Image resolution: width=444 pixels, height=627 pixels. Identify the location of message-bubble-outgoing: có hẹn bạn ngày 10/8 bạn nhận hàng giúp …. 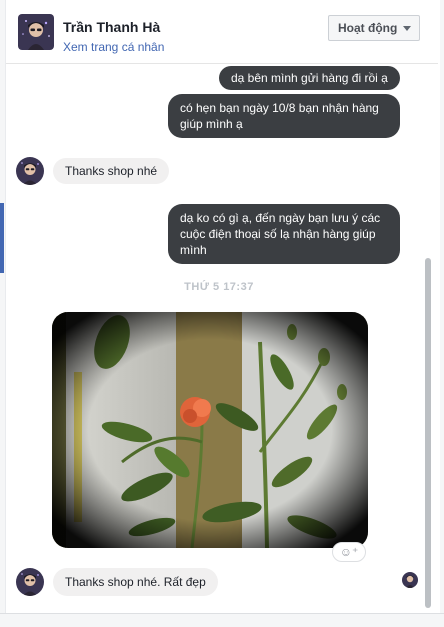
(284, 116).